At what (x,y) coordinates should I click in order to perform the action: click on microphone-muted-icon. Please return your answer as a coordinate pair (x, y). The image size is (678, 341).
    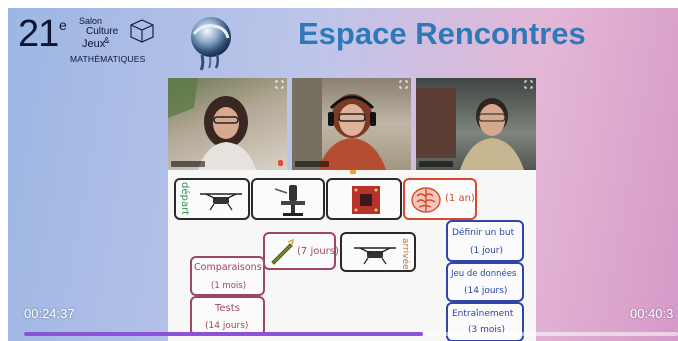
    Looking at the image, I should click on (280, 163).